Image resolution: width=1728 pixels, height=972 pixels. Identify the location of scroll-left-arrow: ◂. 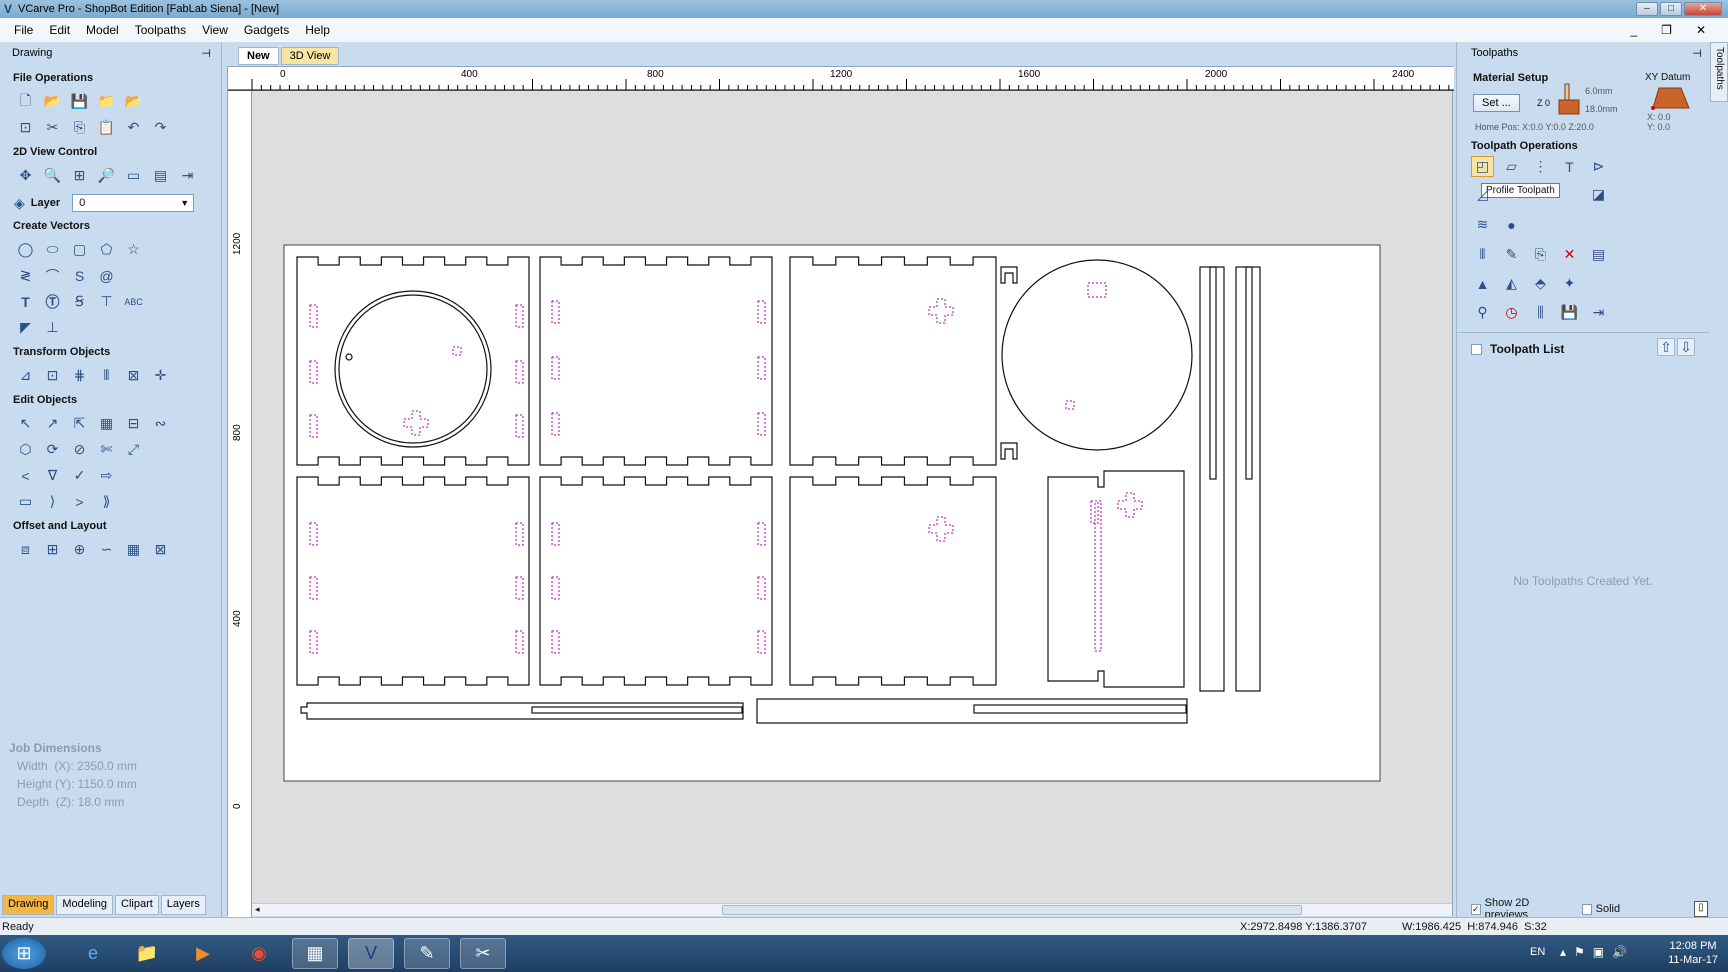
(257, 909).